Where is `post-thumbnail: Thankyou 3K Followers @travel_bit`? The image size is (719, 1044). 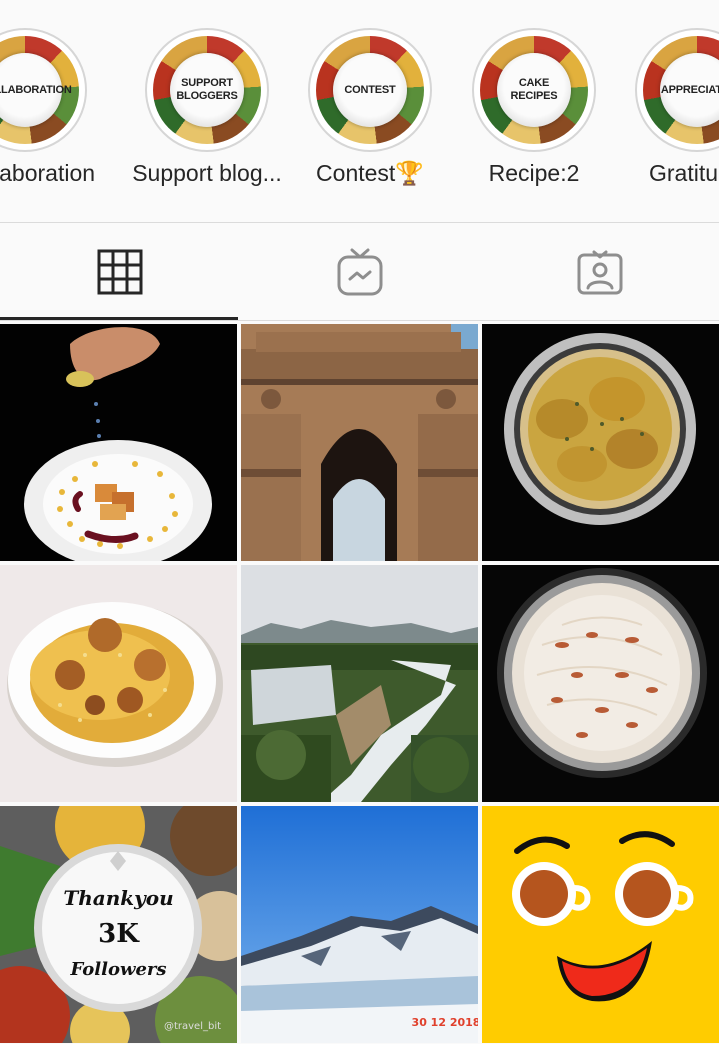
post-thumbnail: Thankyou 3K Followers @travel_bit is located at coordinates (118, 924).